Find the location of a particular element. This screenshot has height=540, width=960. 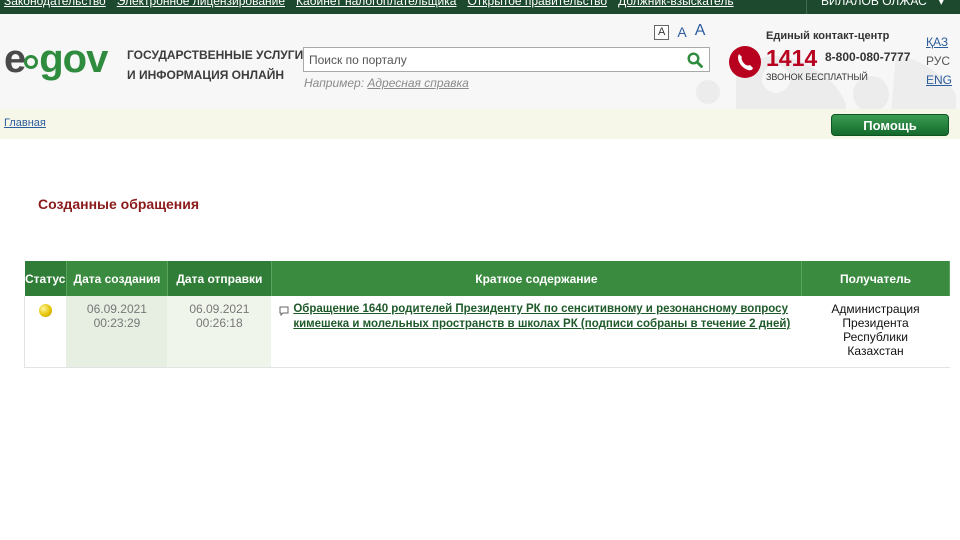

recipient-line: Администрация is located at coordinates (875, 309).